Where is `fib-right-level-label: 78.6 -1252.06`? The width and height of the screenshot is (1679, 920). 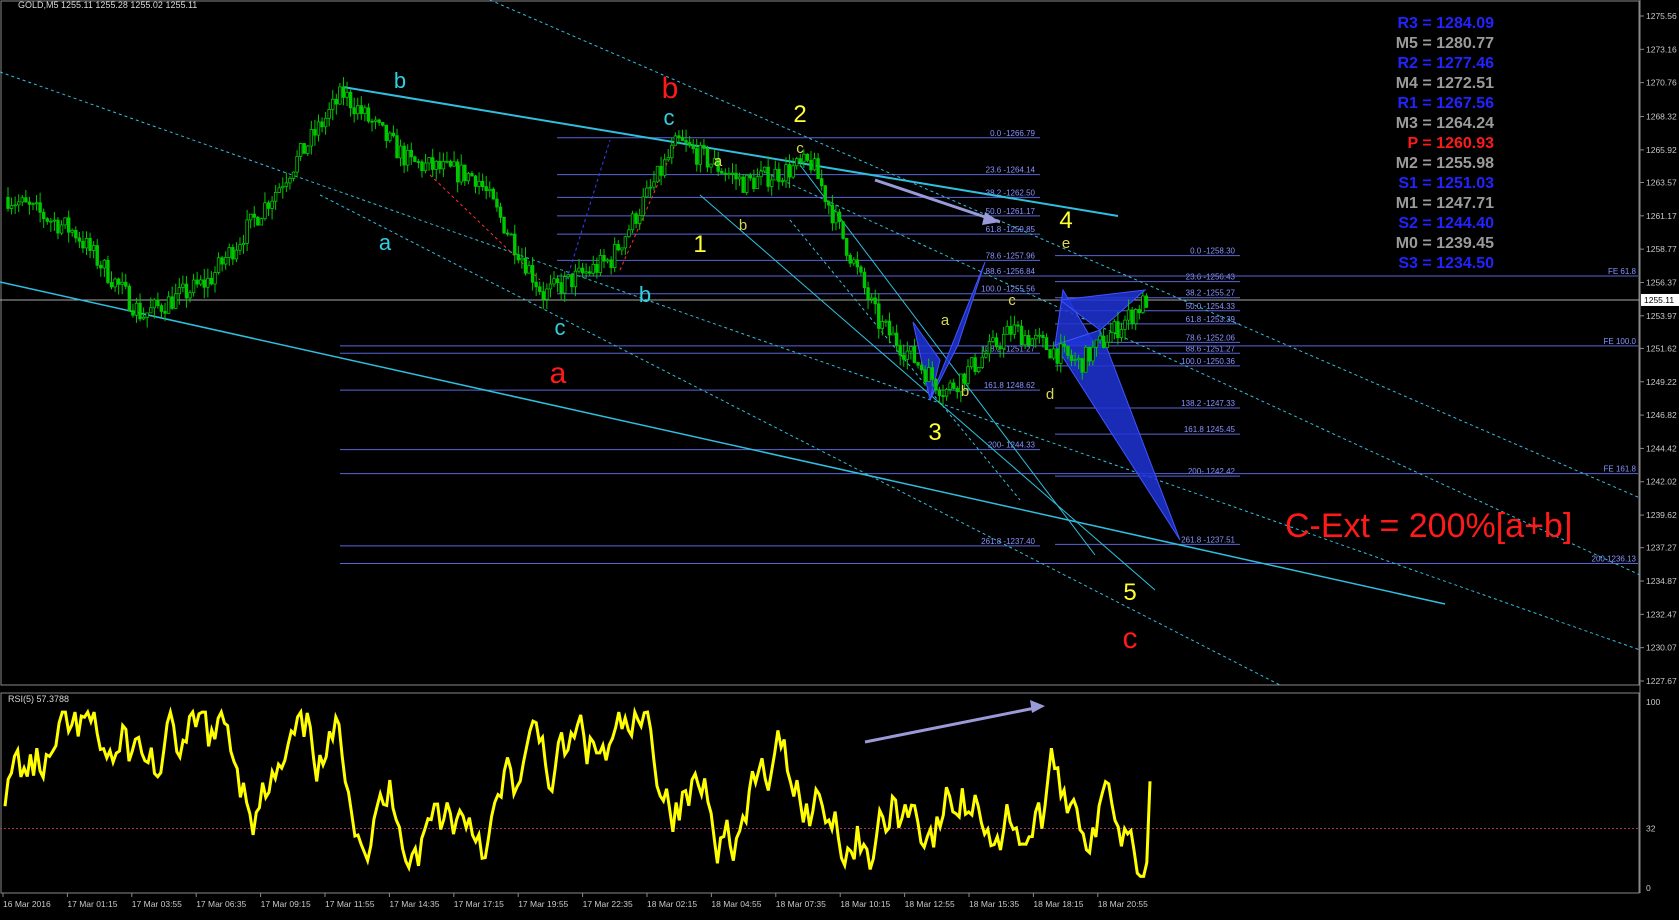 fib-right-level-label: 78.6 -1252.06 is located at coordinates (1211, 337).